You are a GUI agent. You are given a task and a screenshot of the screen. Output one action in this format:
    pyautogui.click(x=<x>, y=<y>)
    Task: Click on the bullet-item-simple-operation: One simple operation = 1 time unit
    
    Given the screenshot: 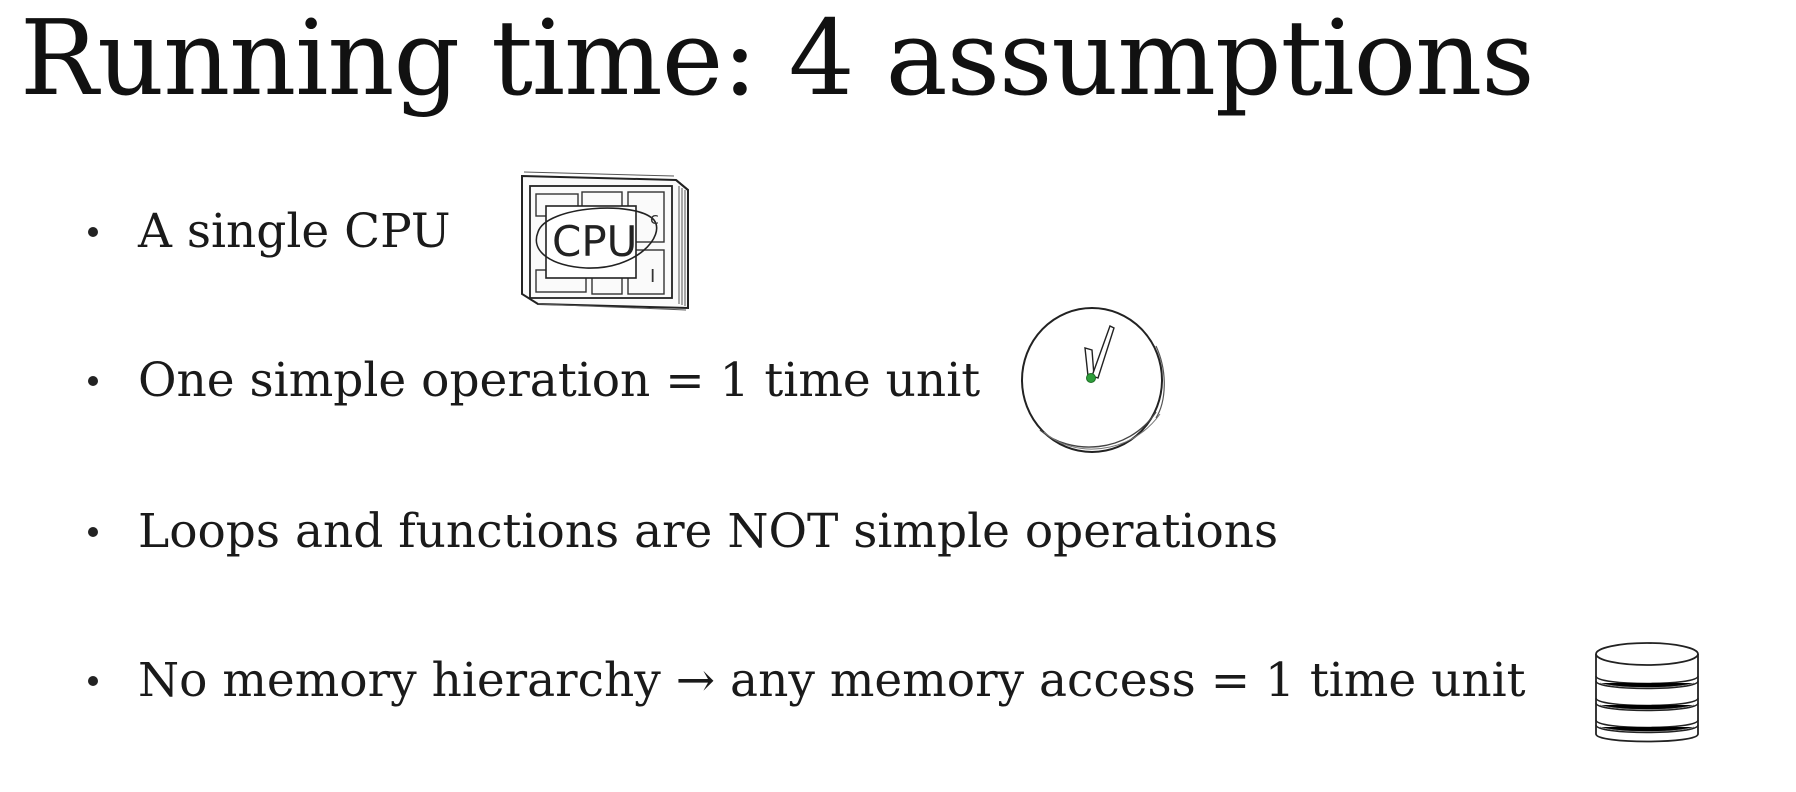 What is the action you would take?
    pyautogui.click(x=534, y=381)
    